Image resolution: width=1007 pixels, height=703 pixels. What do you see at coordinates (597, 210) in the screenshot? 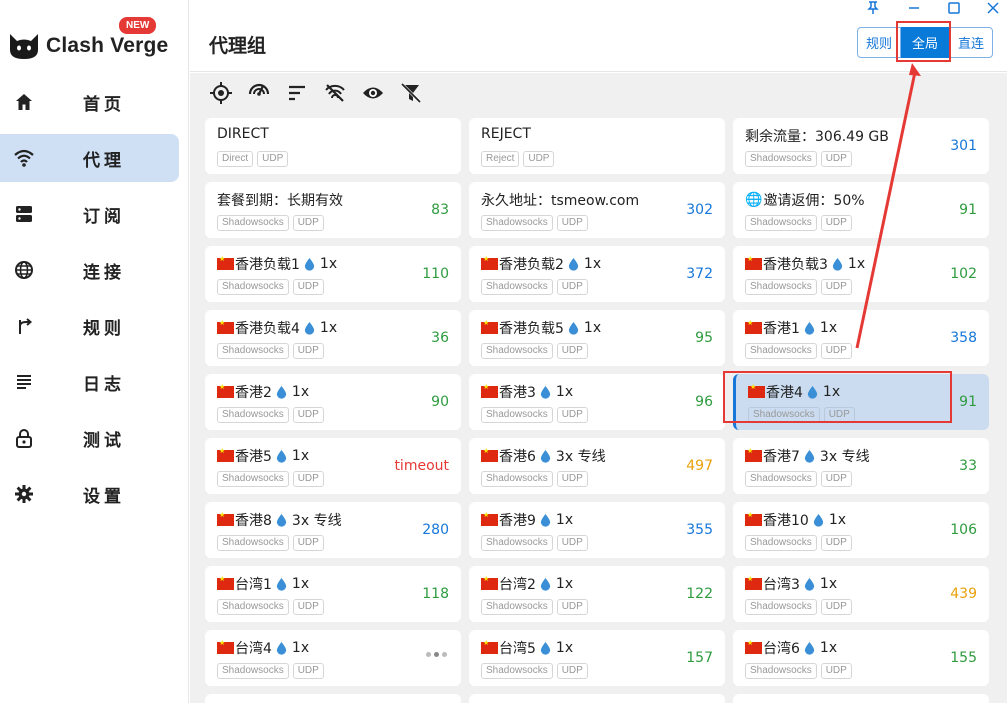
I see `proxy-card: 永久地址：tsmeow.com Shadowsocks UDP 302` at bounding box center [597, 210].